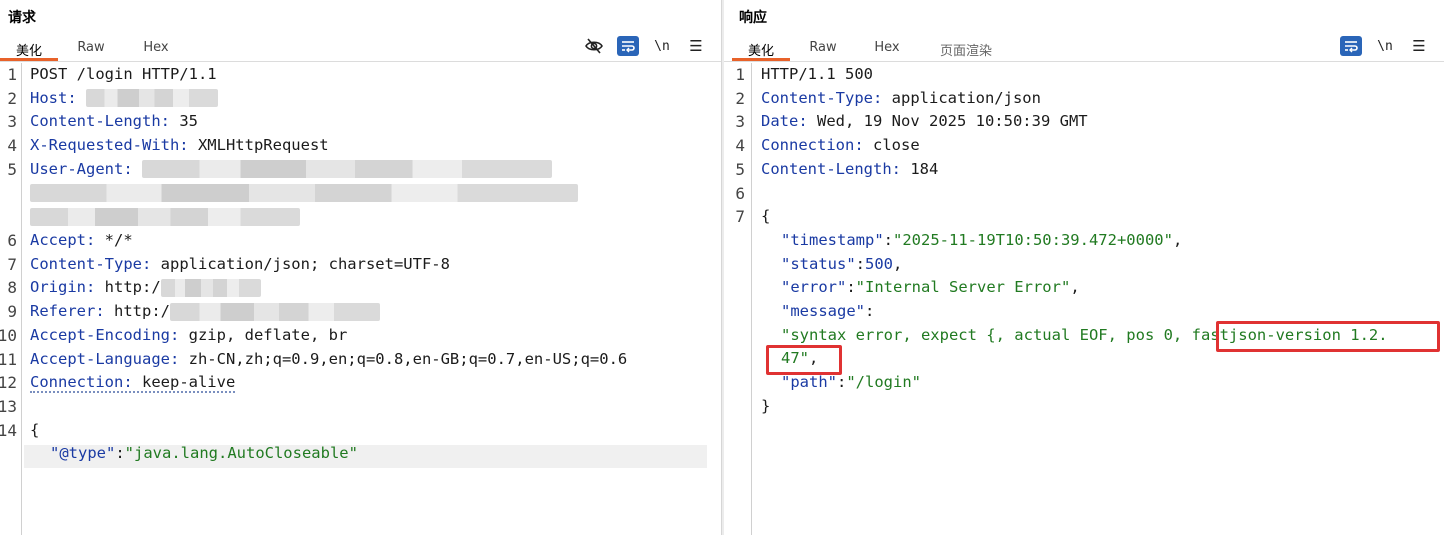  What do you see at coordinates (753, 18) in the screenshot?
I see `response-title: 响应` at bounding box center [753, 18].